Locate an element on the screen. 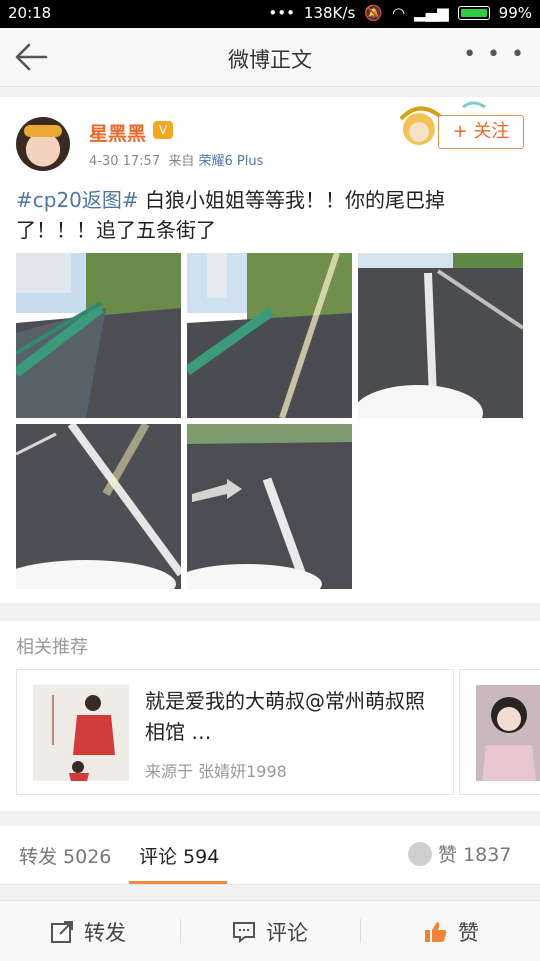  comment-label: 评论 is located at coordinates (287, 933).